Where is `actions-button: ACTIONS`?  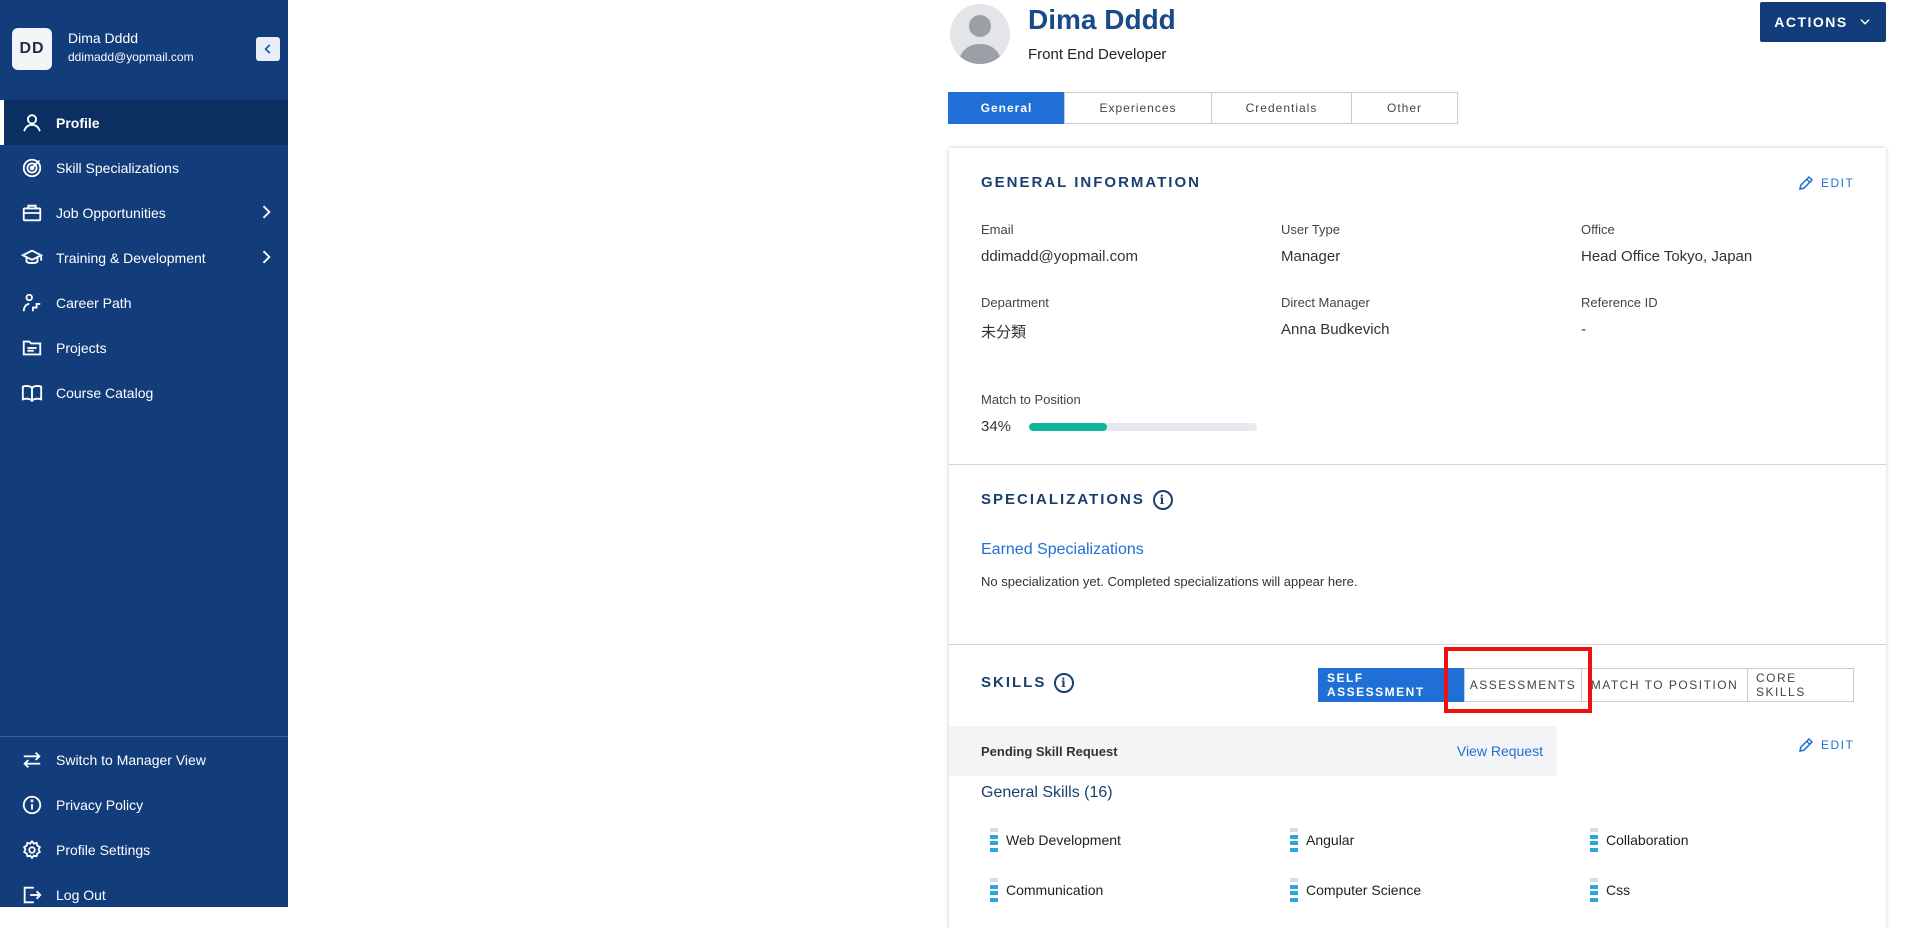
actions-button: ACTIONS is located at coordinates (1823, 22).